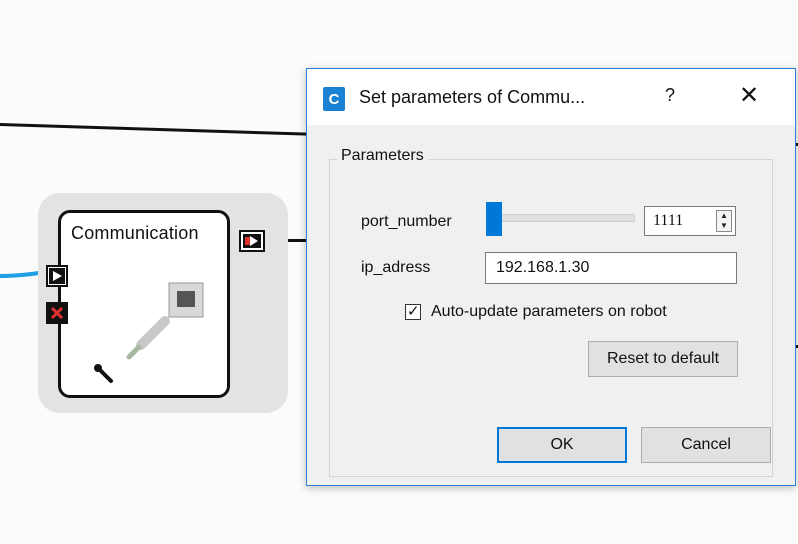 This screenshot has height=544, width=798. I want to click on play-triangle-icon, so click(57, 276).